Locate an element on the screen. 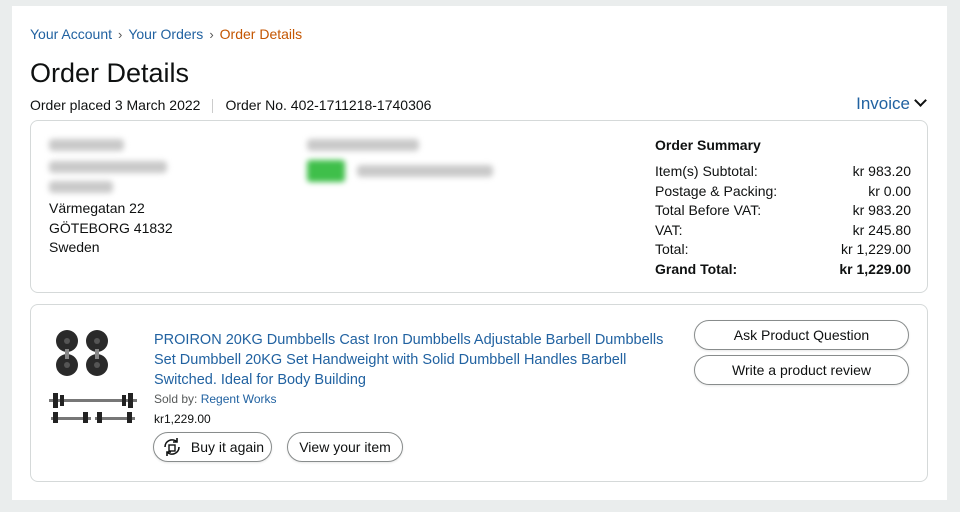 The image size is (960, 512). breadcrumb-order-details: Order Details is located at coordinates (261, 34).